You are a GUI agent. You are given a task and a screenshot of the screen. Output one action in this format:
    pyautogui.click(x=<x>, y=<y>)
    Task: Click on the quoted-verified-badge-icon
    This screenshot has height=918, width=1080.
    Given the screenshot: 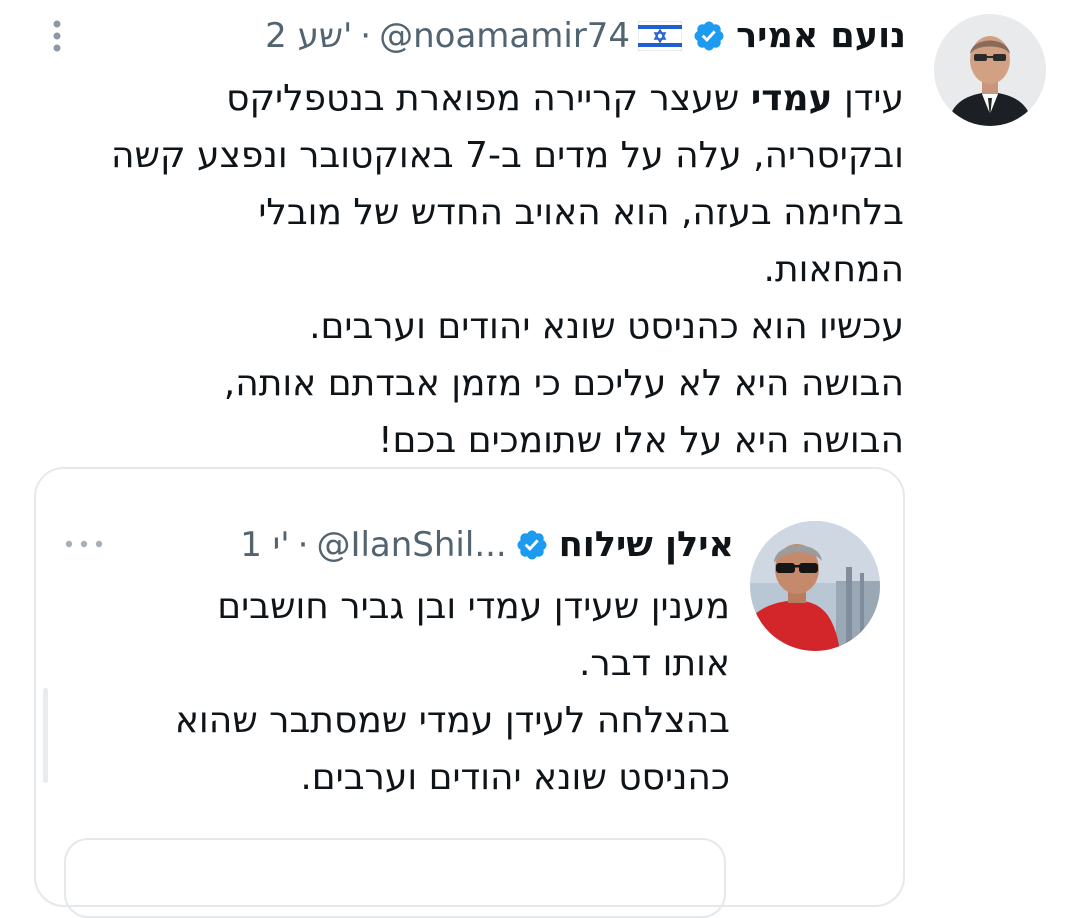 What is the action you would take?
    pyautogui.click(x=532, y=545)
    